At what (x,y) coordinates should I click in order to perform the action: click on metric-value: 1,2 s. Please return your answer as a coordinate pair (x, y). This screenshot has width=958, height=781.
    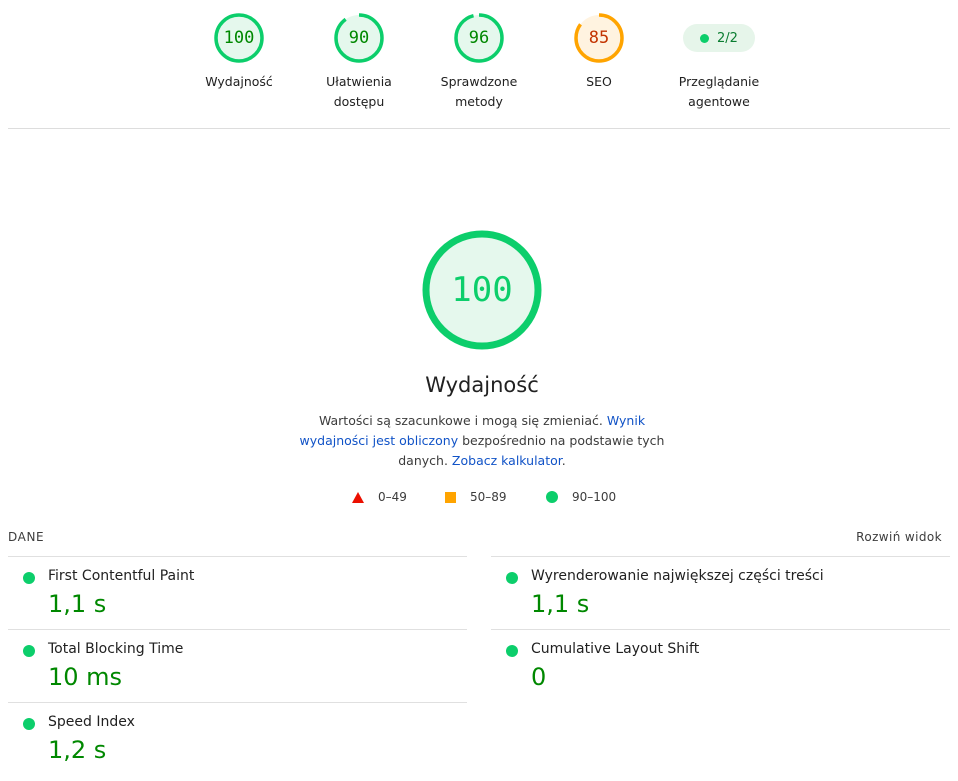
    Looking at the image, I should click on (77, 750).